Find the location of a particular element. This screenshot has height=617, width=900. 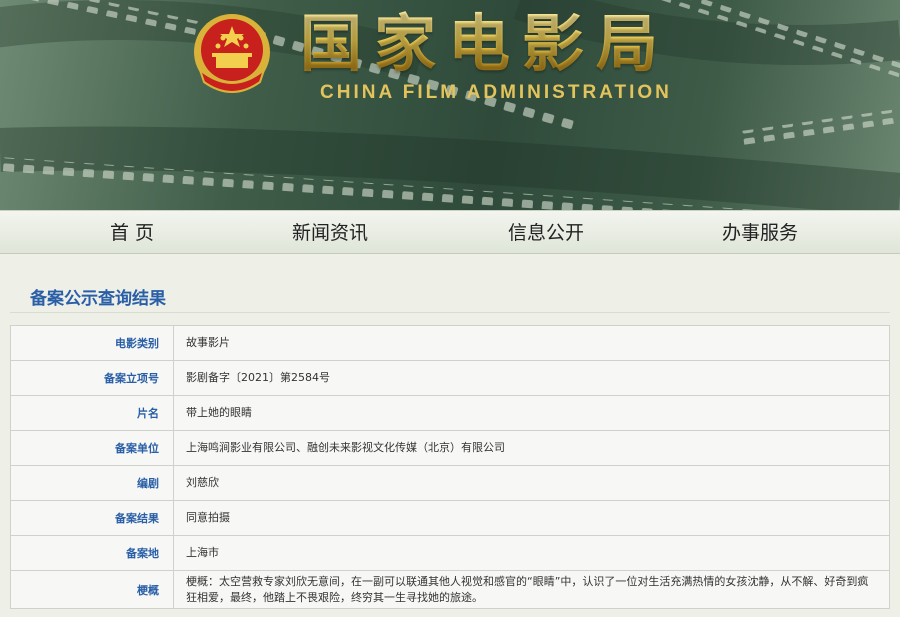

main-nav: 首 页 新闻资讯 信息公开 办事服务 is located at coordinates (450, 232).